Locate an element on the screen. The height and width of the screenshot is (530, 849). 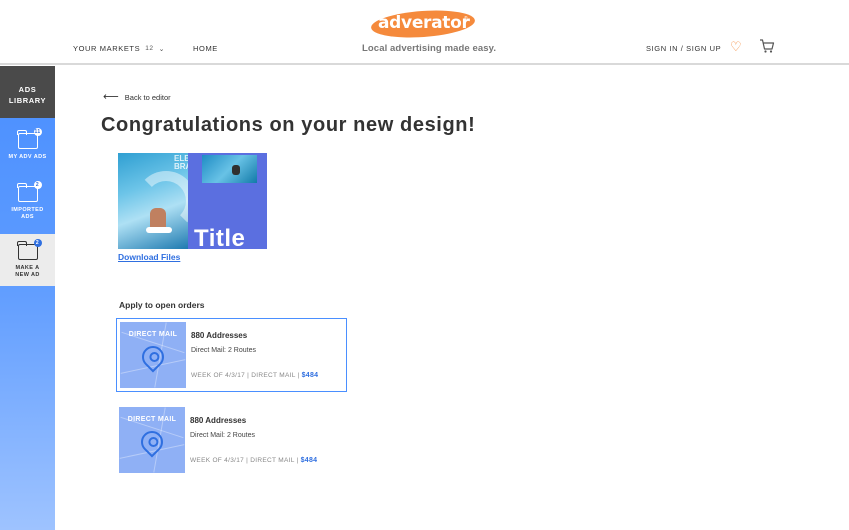
sidebar-item-label: MY ADV ADS is located at coordinates (27, 157).